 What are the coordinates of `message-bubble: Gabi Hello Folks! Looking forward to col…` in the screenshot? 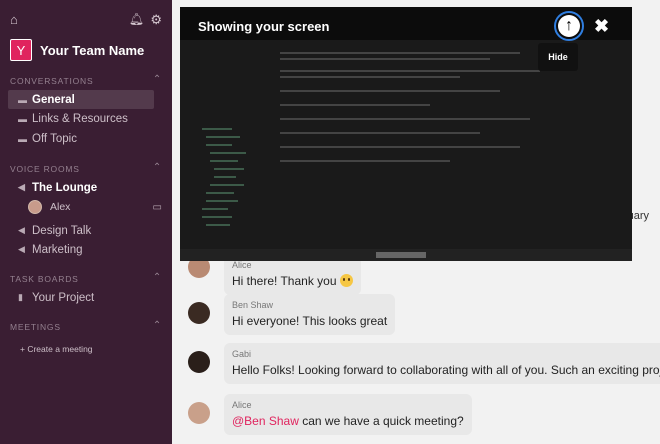 It's located at (442, 363).